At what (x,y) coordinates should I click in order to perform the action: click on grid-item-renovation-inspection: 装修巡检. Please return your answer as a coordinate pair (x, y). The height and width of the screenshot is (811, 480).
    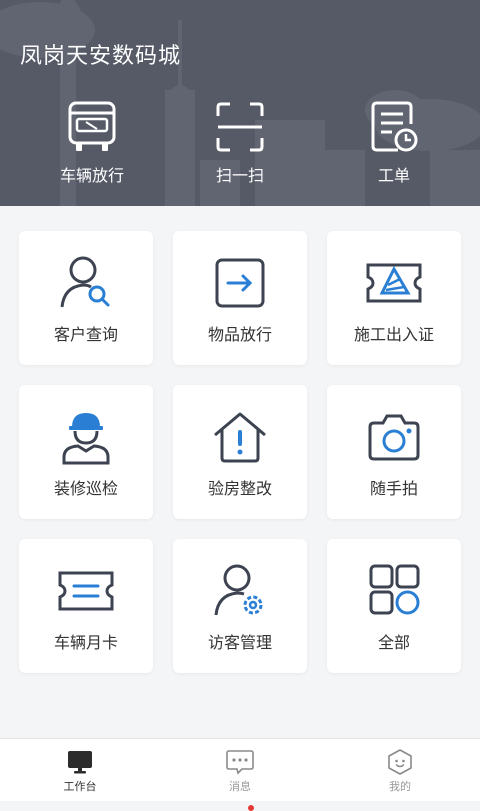
    Looking at the image, I should click on (86, 452).